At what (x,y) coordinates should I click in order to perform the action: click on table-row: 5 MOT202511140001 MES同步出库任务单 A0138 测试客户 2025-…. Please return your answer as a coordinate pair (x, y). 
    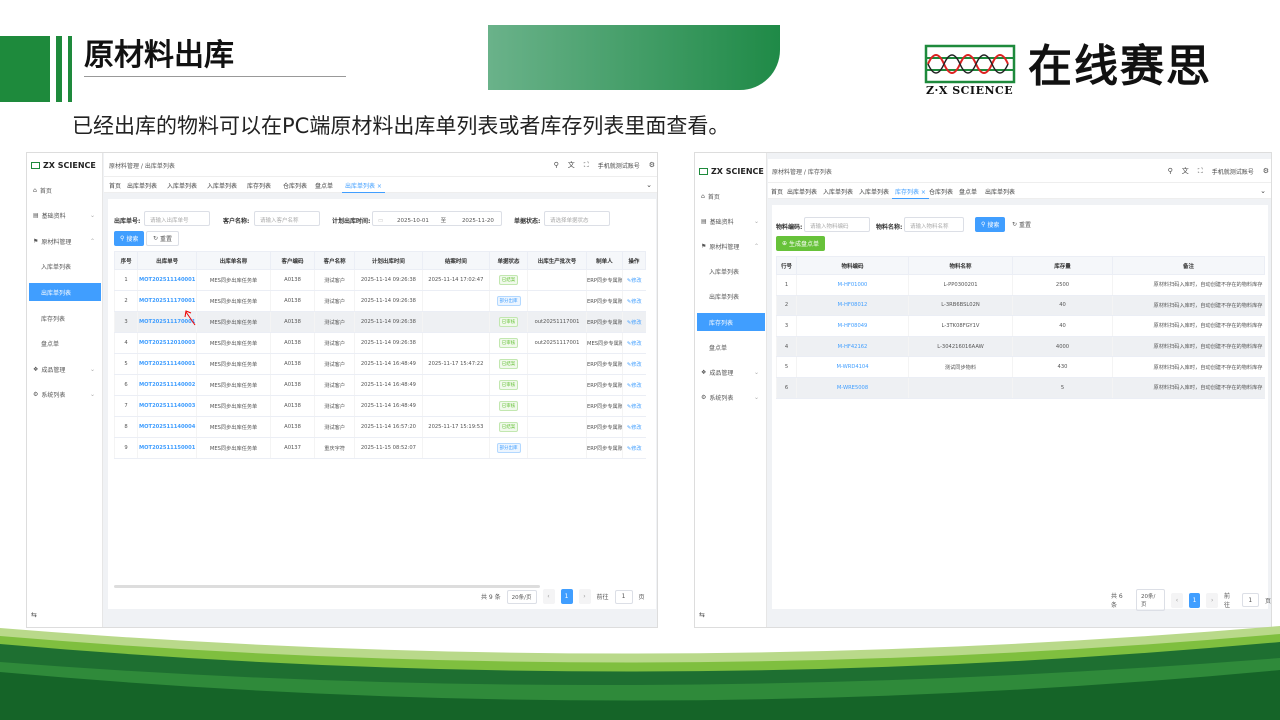
    Looking at the image, I should click on (379, 364).